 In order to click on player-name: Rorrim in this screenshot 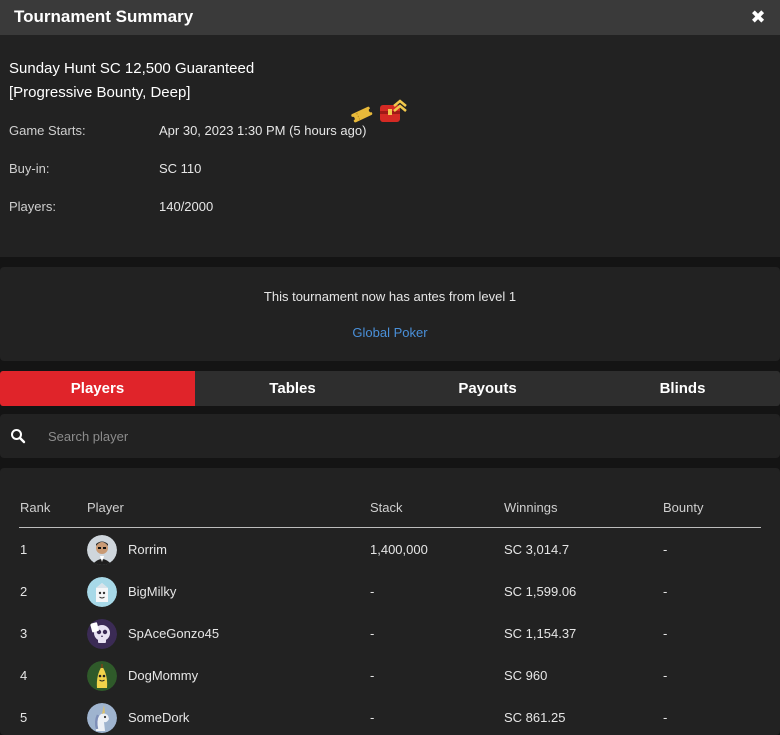, I will do `click(147, 549)`.